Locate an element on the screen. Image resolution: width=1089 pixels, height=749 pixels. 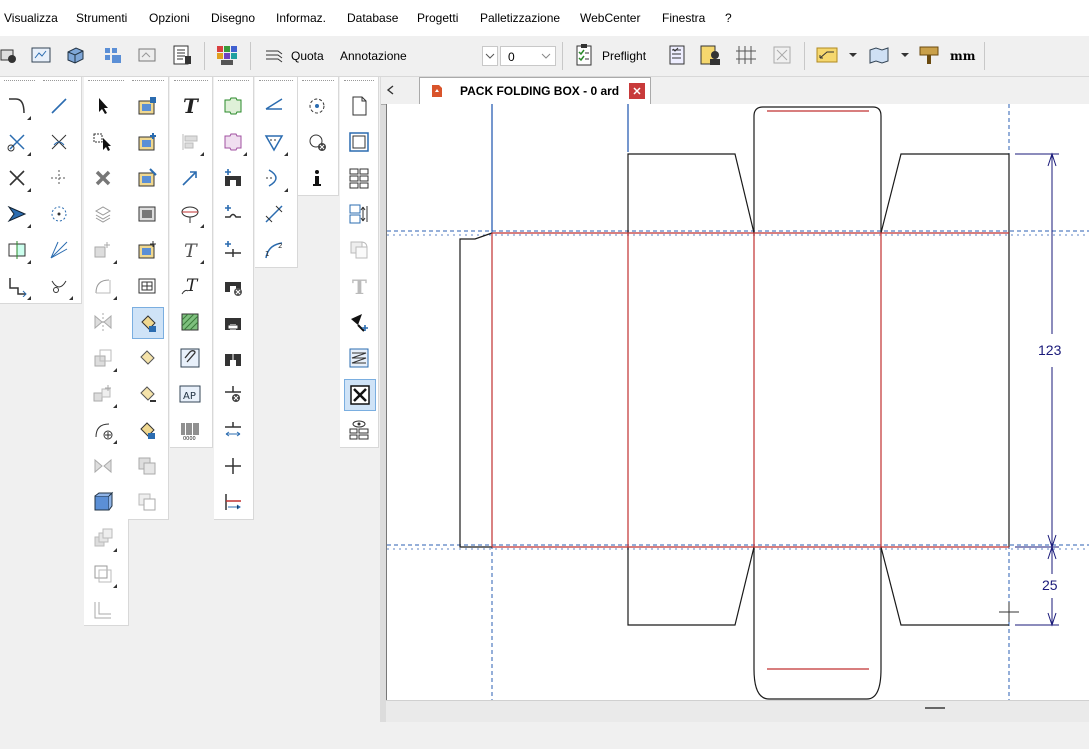
copy-layout-disabled-icon is located at coordinates (359, 250).